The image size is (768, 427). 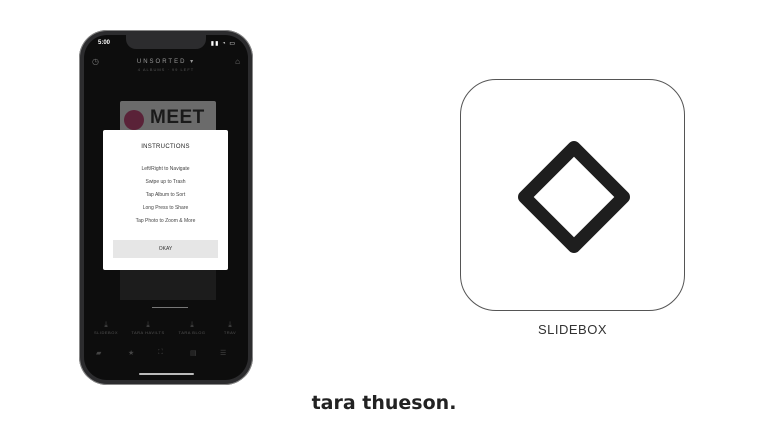 I want to click on tab-zoom: ⛶, so click(x=160, y=353).